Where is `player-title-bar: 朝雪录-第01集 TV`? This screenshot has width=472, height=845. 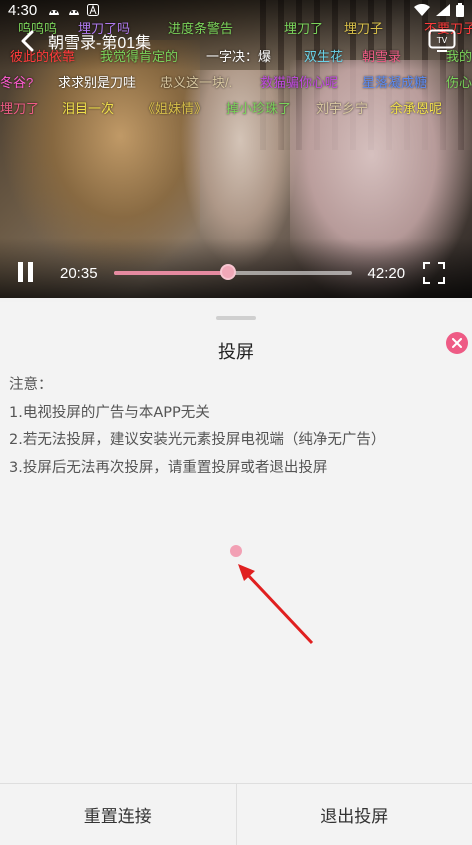 player-title-bar: 朝雪录-第01集 TV is located at coordinates (236, 41).